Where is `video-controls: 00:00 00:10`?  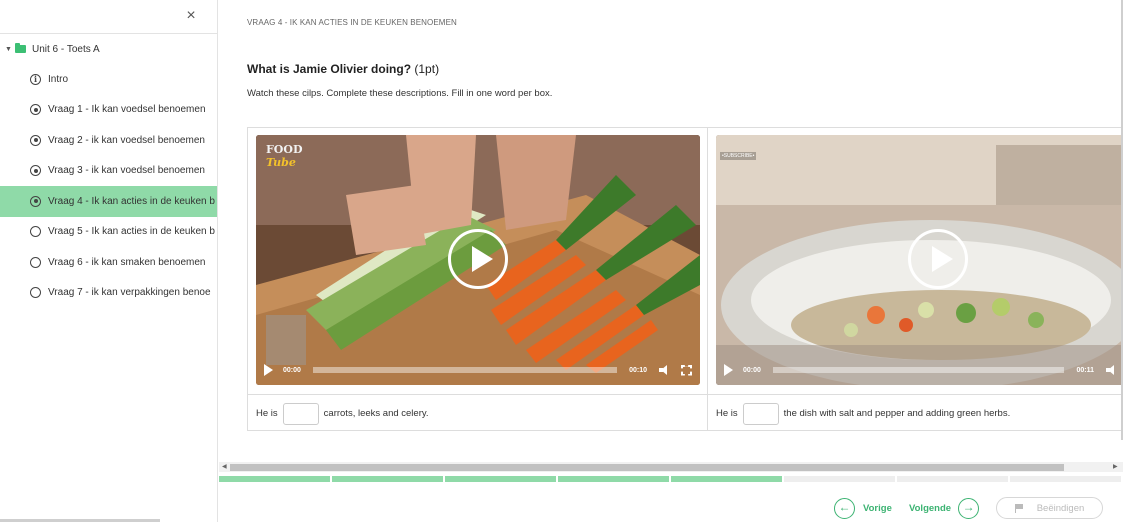
video-controls: 00:00 00:10 is located at coordinates (478, 370).